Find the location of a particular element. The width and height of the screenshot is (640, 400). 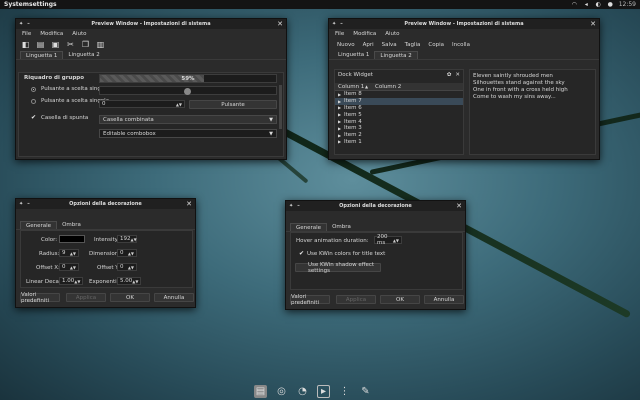

tree-item: ▶ Item 2 is located at coordinates (399, 135).